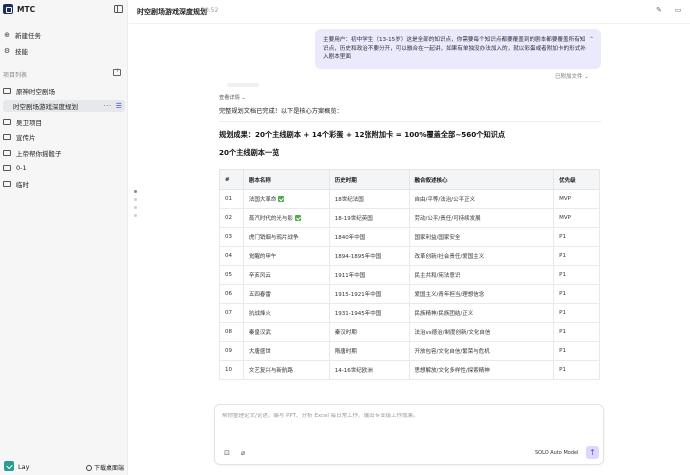 The width and height of the screenshot is (690, 475). I want to click on row-number-text: 02, so click(228, 218).